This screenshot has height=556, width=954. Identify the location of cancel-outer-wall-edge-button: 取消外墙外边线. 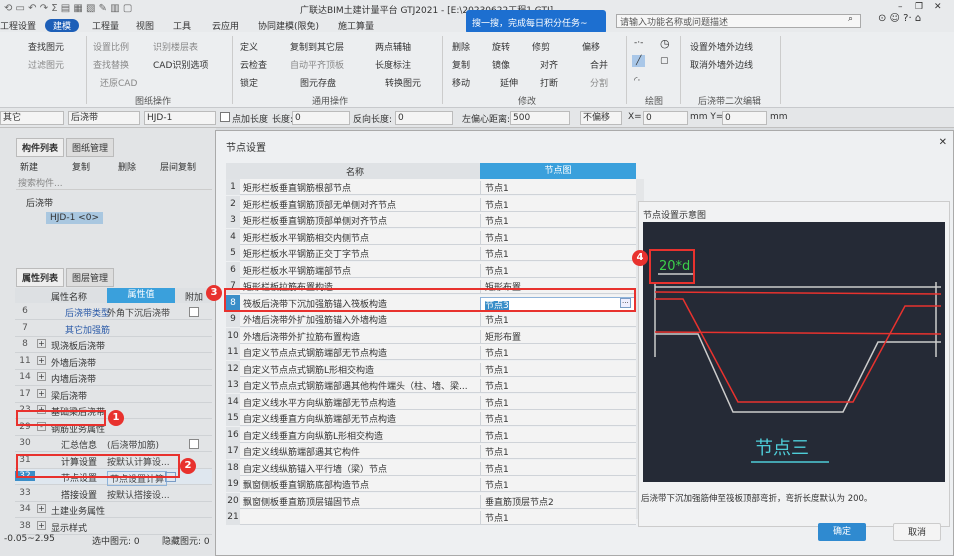
(721, 64).